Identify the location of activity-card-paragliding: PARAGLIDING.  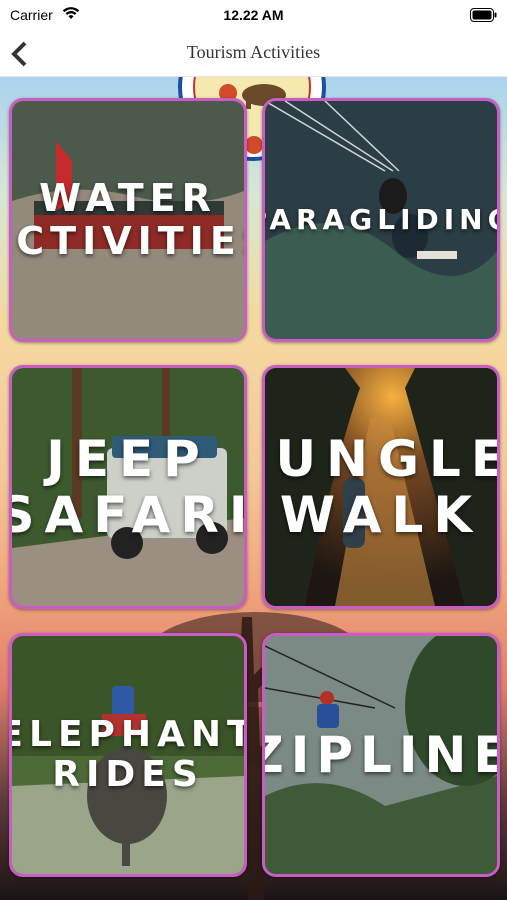
(381, 220).